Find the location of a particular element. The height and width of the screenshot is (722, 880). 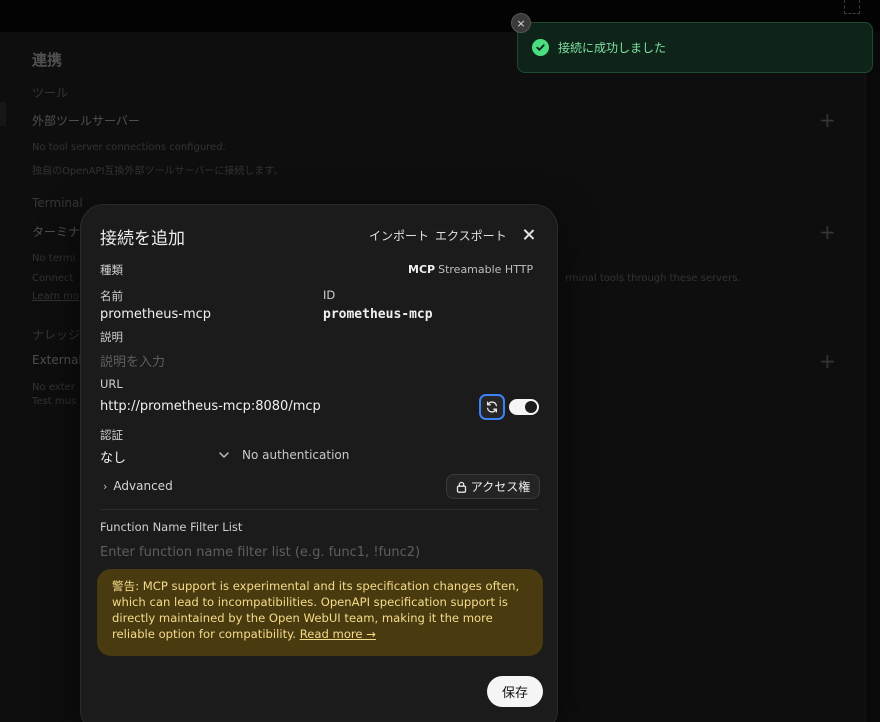

name-label: 名前 is located at coordinates (111, 296).